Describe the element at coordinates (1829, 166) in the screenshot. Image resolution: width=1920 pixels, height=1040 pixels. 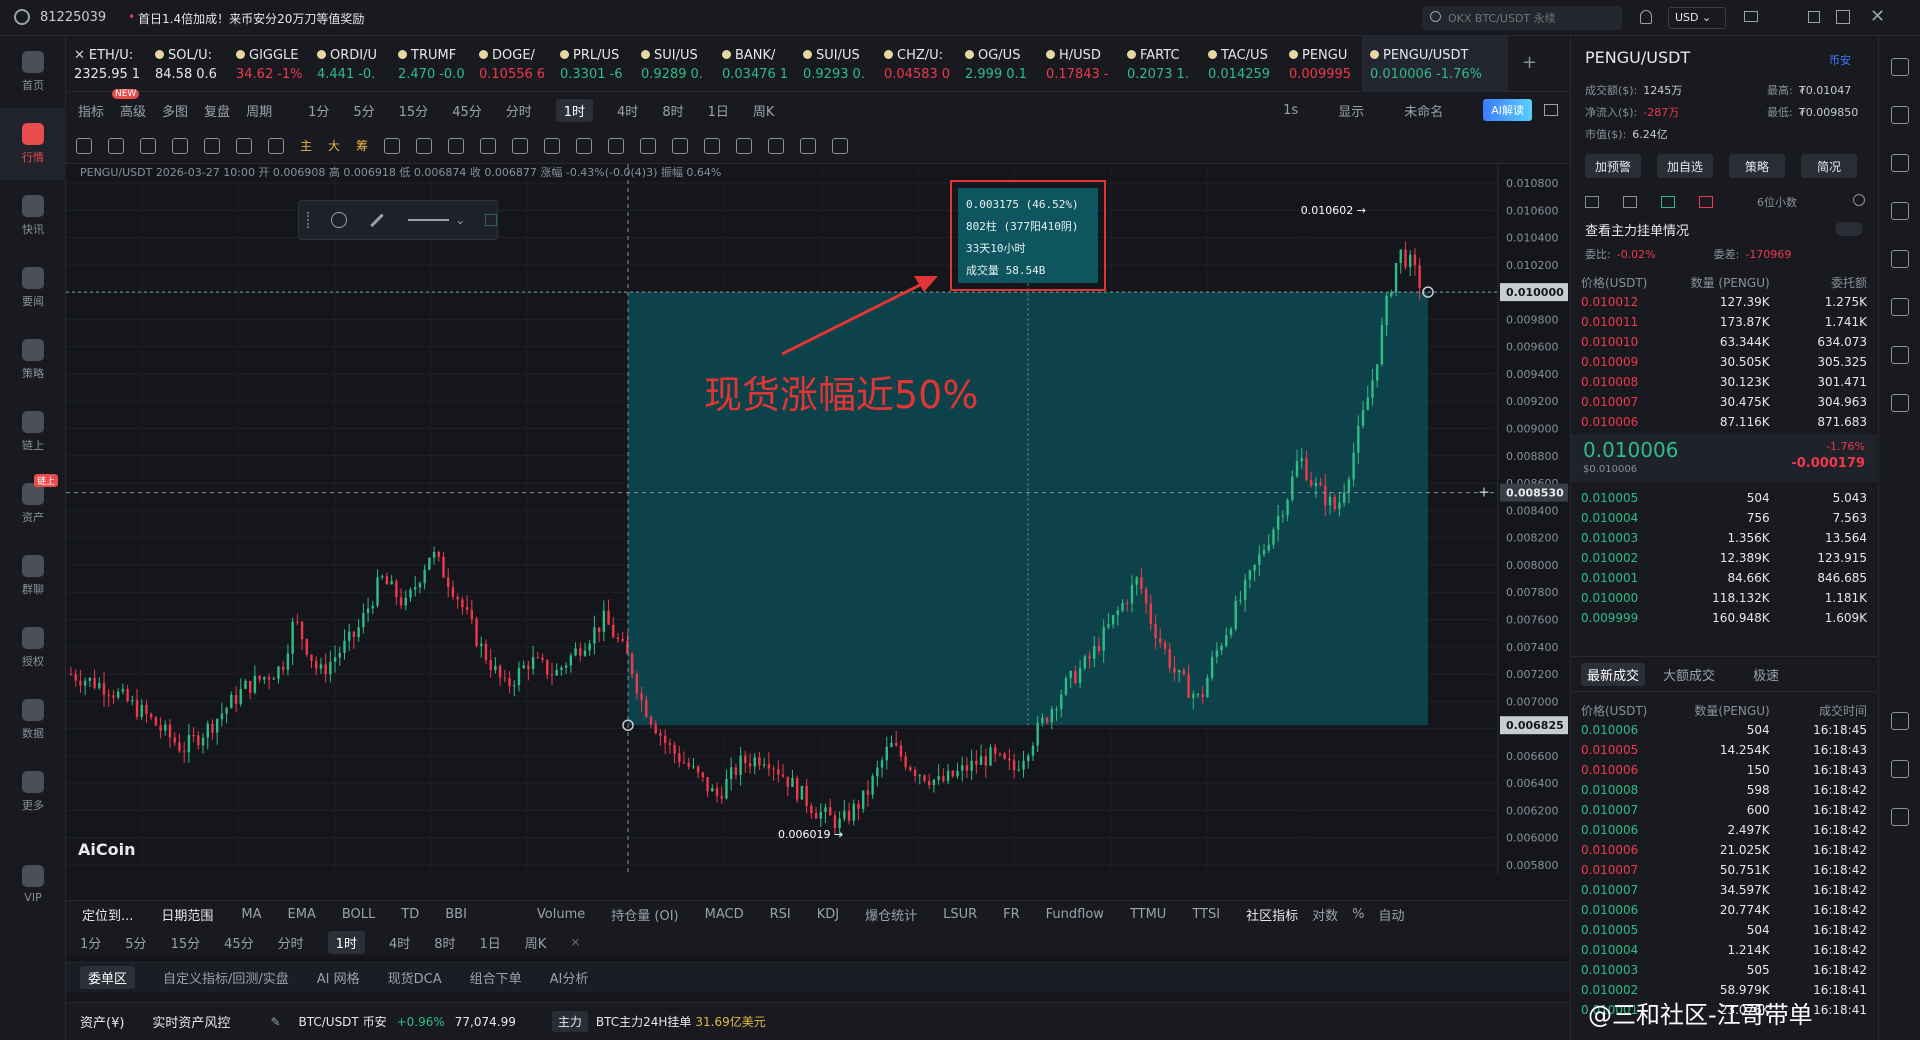
I see `action-button-3: 简况` at that location.